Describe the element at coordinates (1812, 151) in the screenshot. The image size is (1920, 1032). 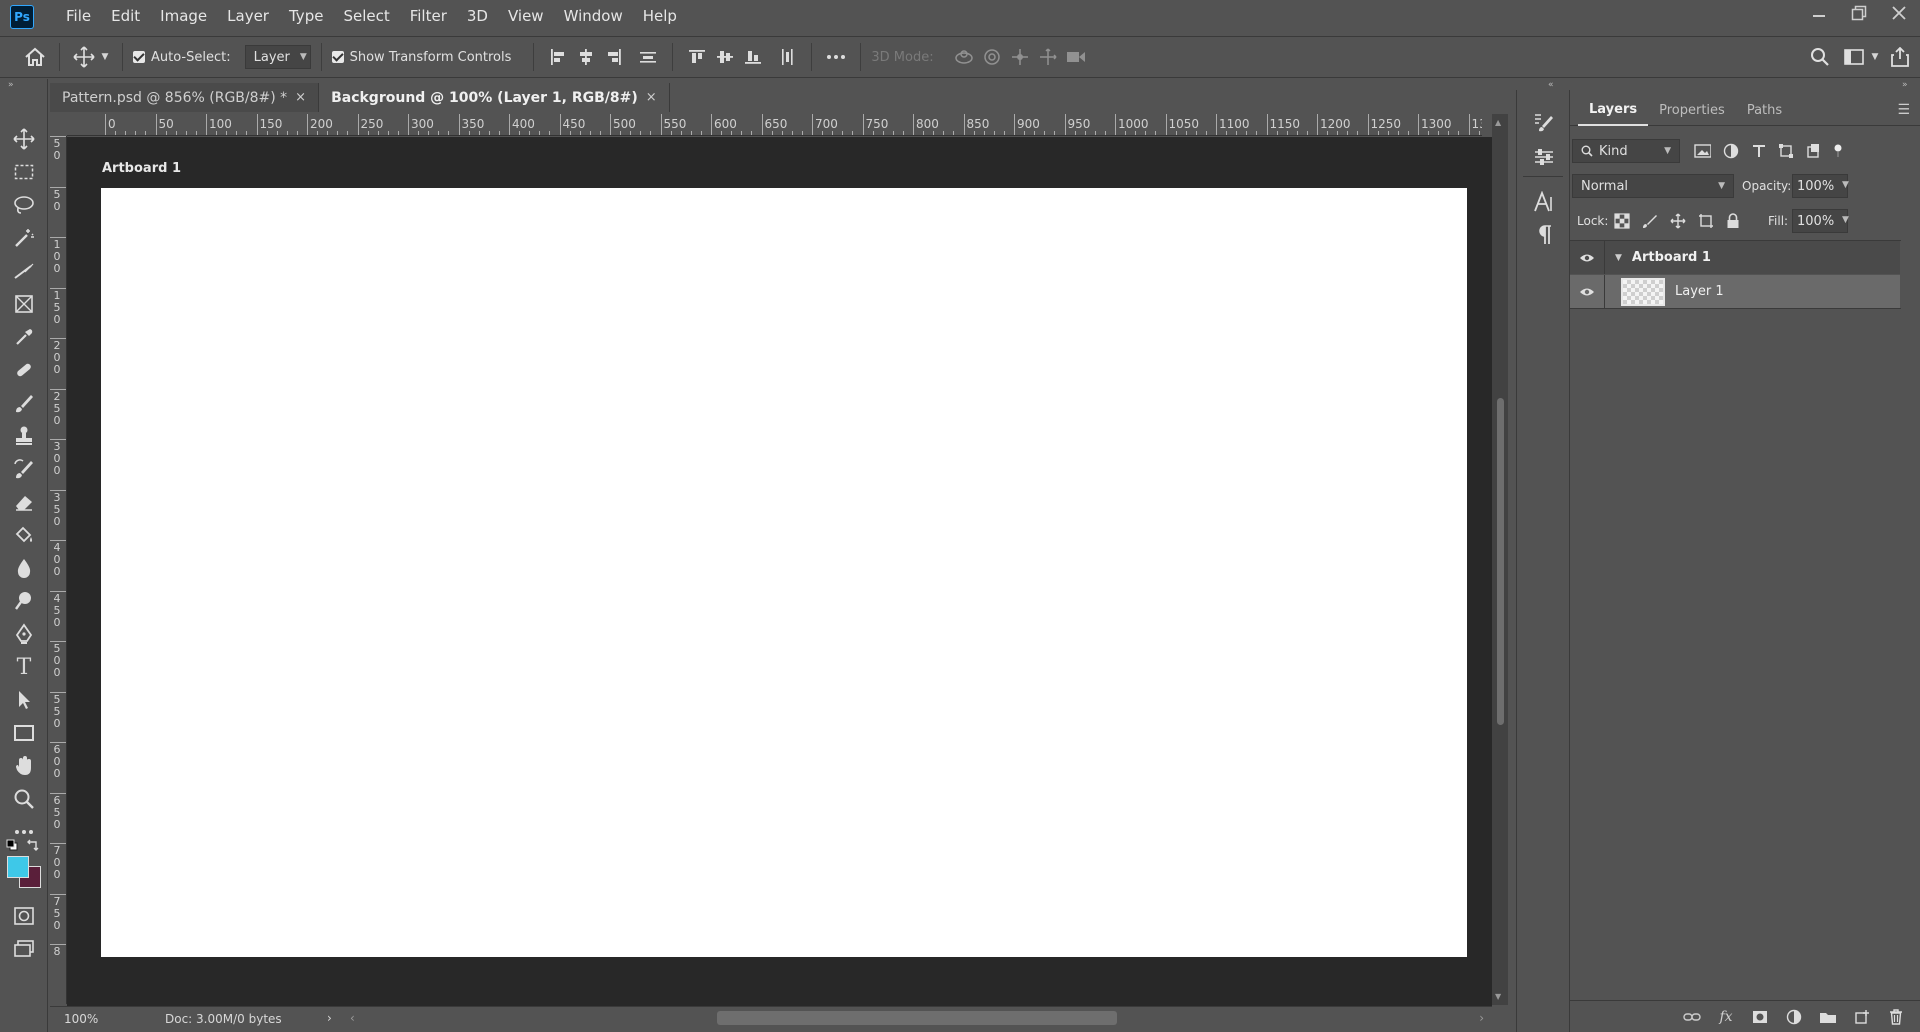
I see `smart-object-filter-icon` at that location.